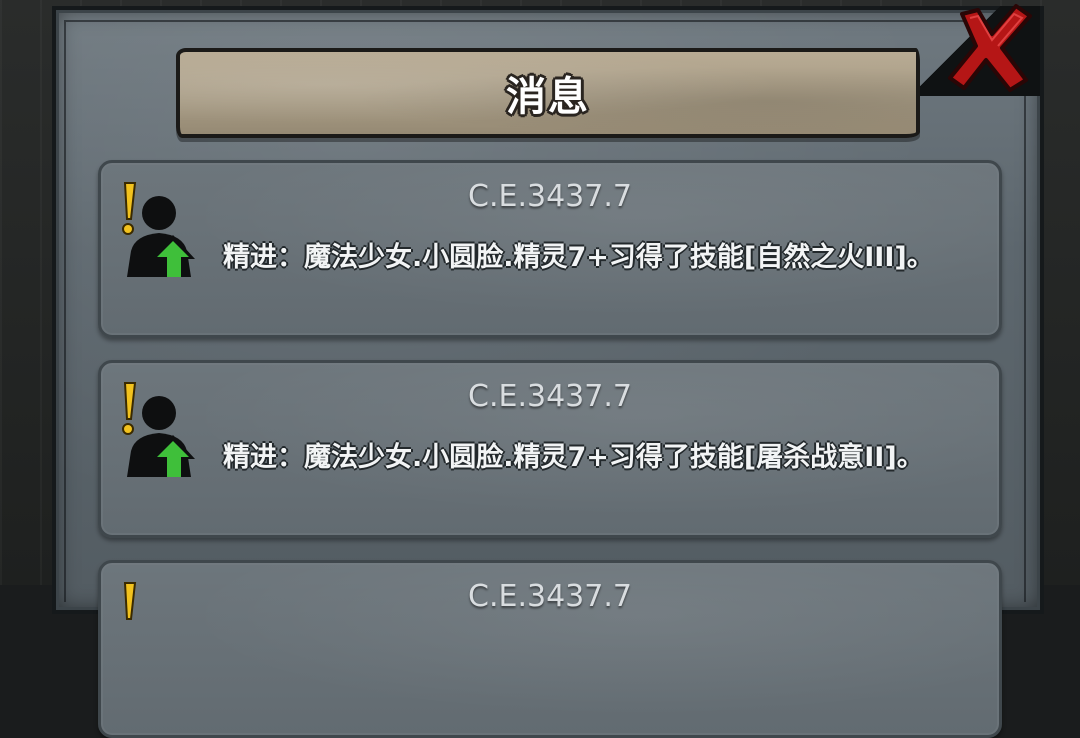 This screenshot has width=1080, height=738. Describe the element at coordinates (990, 48) in the screenshot. I see `close-icon` at that location.